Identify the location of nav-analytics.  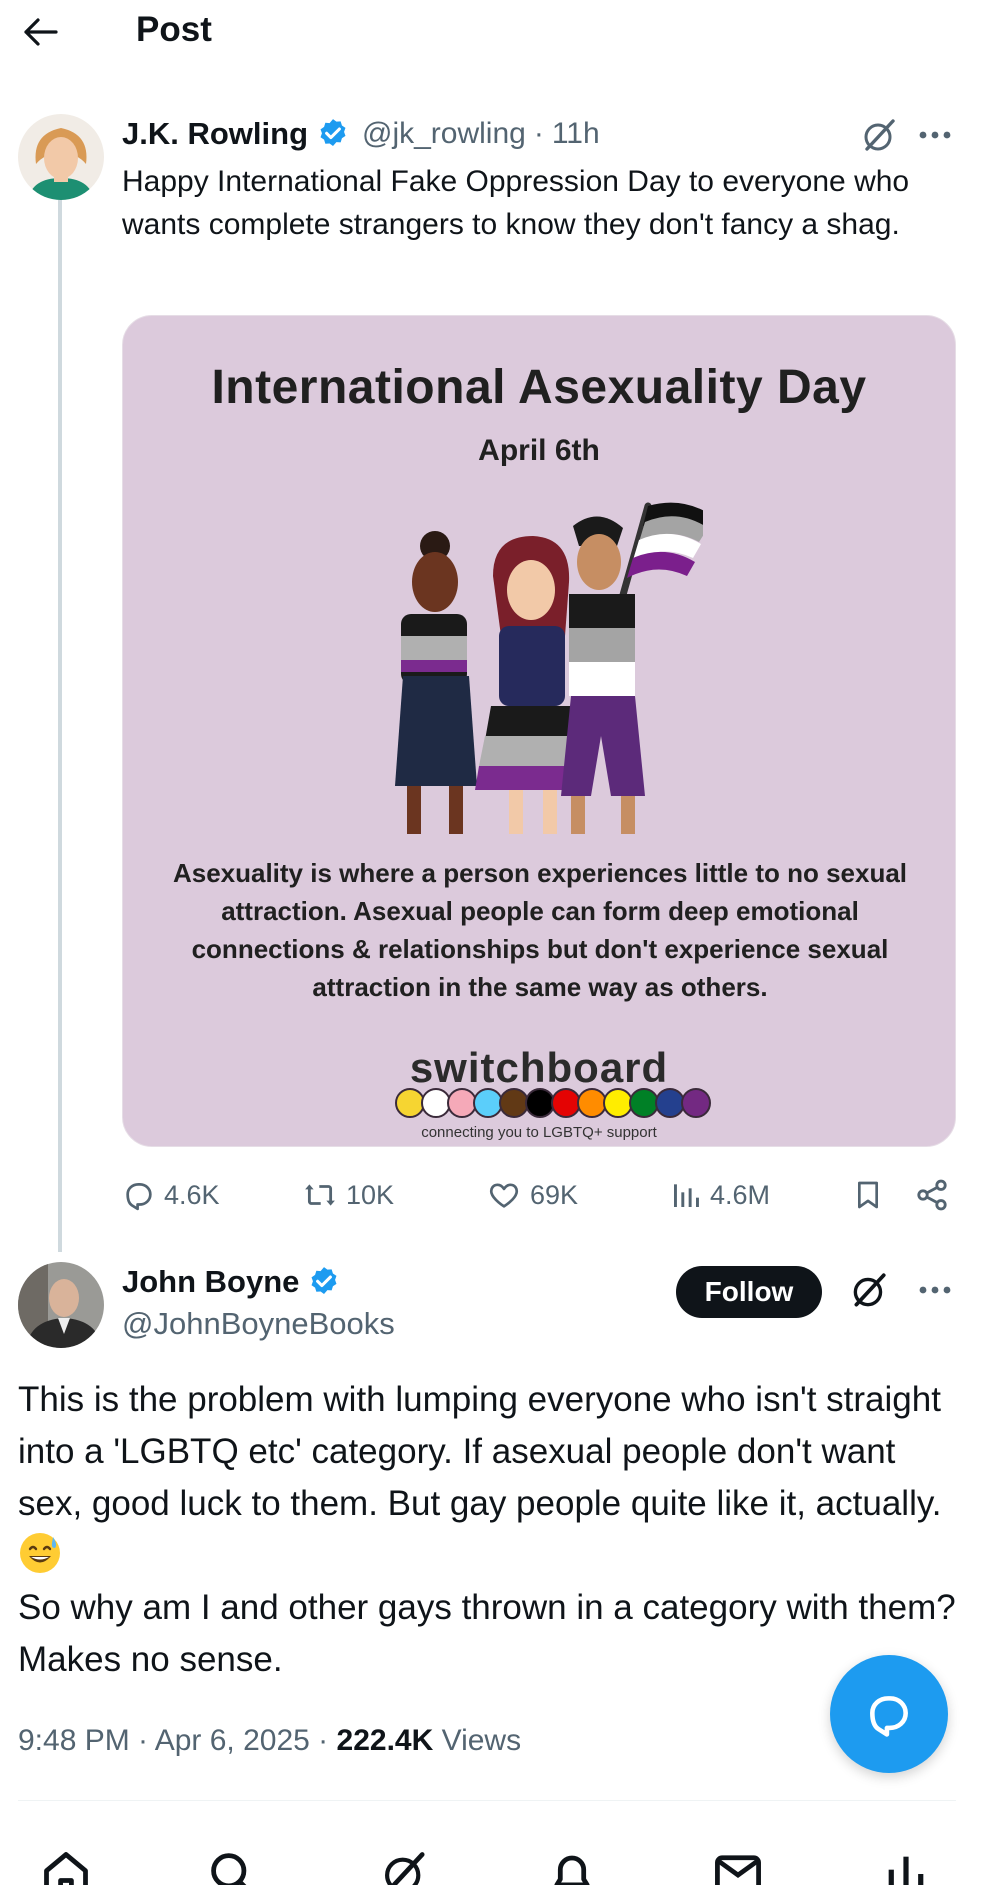
(906, 1866).